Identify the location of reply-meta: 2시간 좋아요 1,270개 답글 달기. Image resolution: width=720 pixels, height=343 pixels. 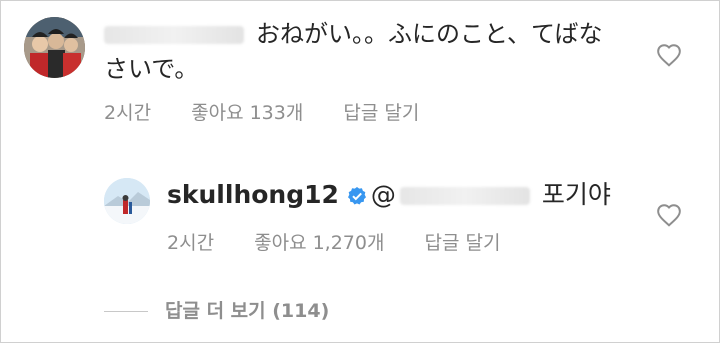
(350, 241).